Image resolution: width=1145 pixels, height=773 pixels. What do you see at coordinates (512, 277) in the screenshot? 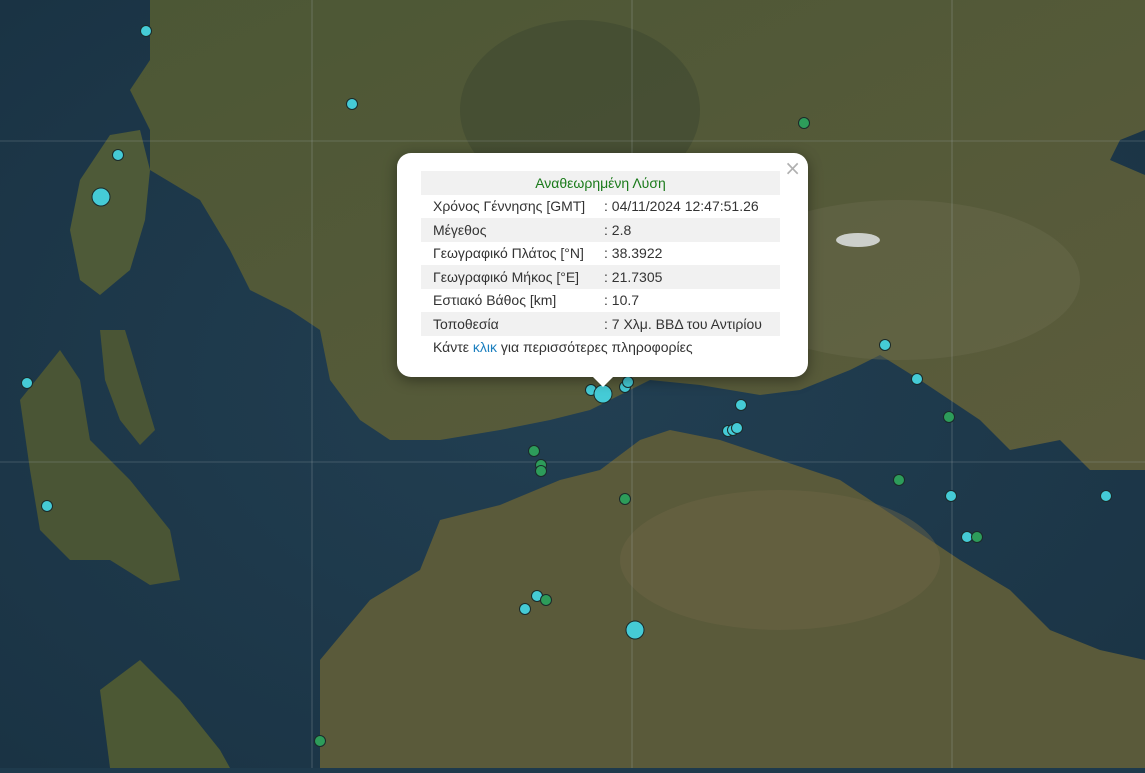
I see `detail-label: Γεωγραφικό Μήκος [°E]` at bounding box center [512, 277].